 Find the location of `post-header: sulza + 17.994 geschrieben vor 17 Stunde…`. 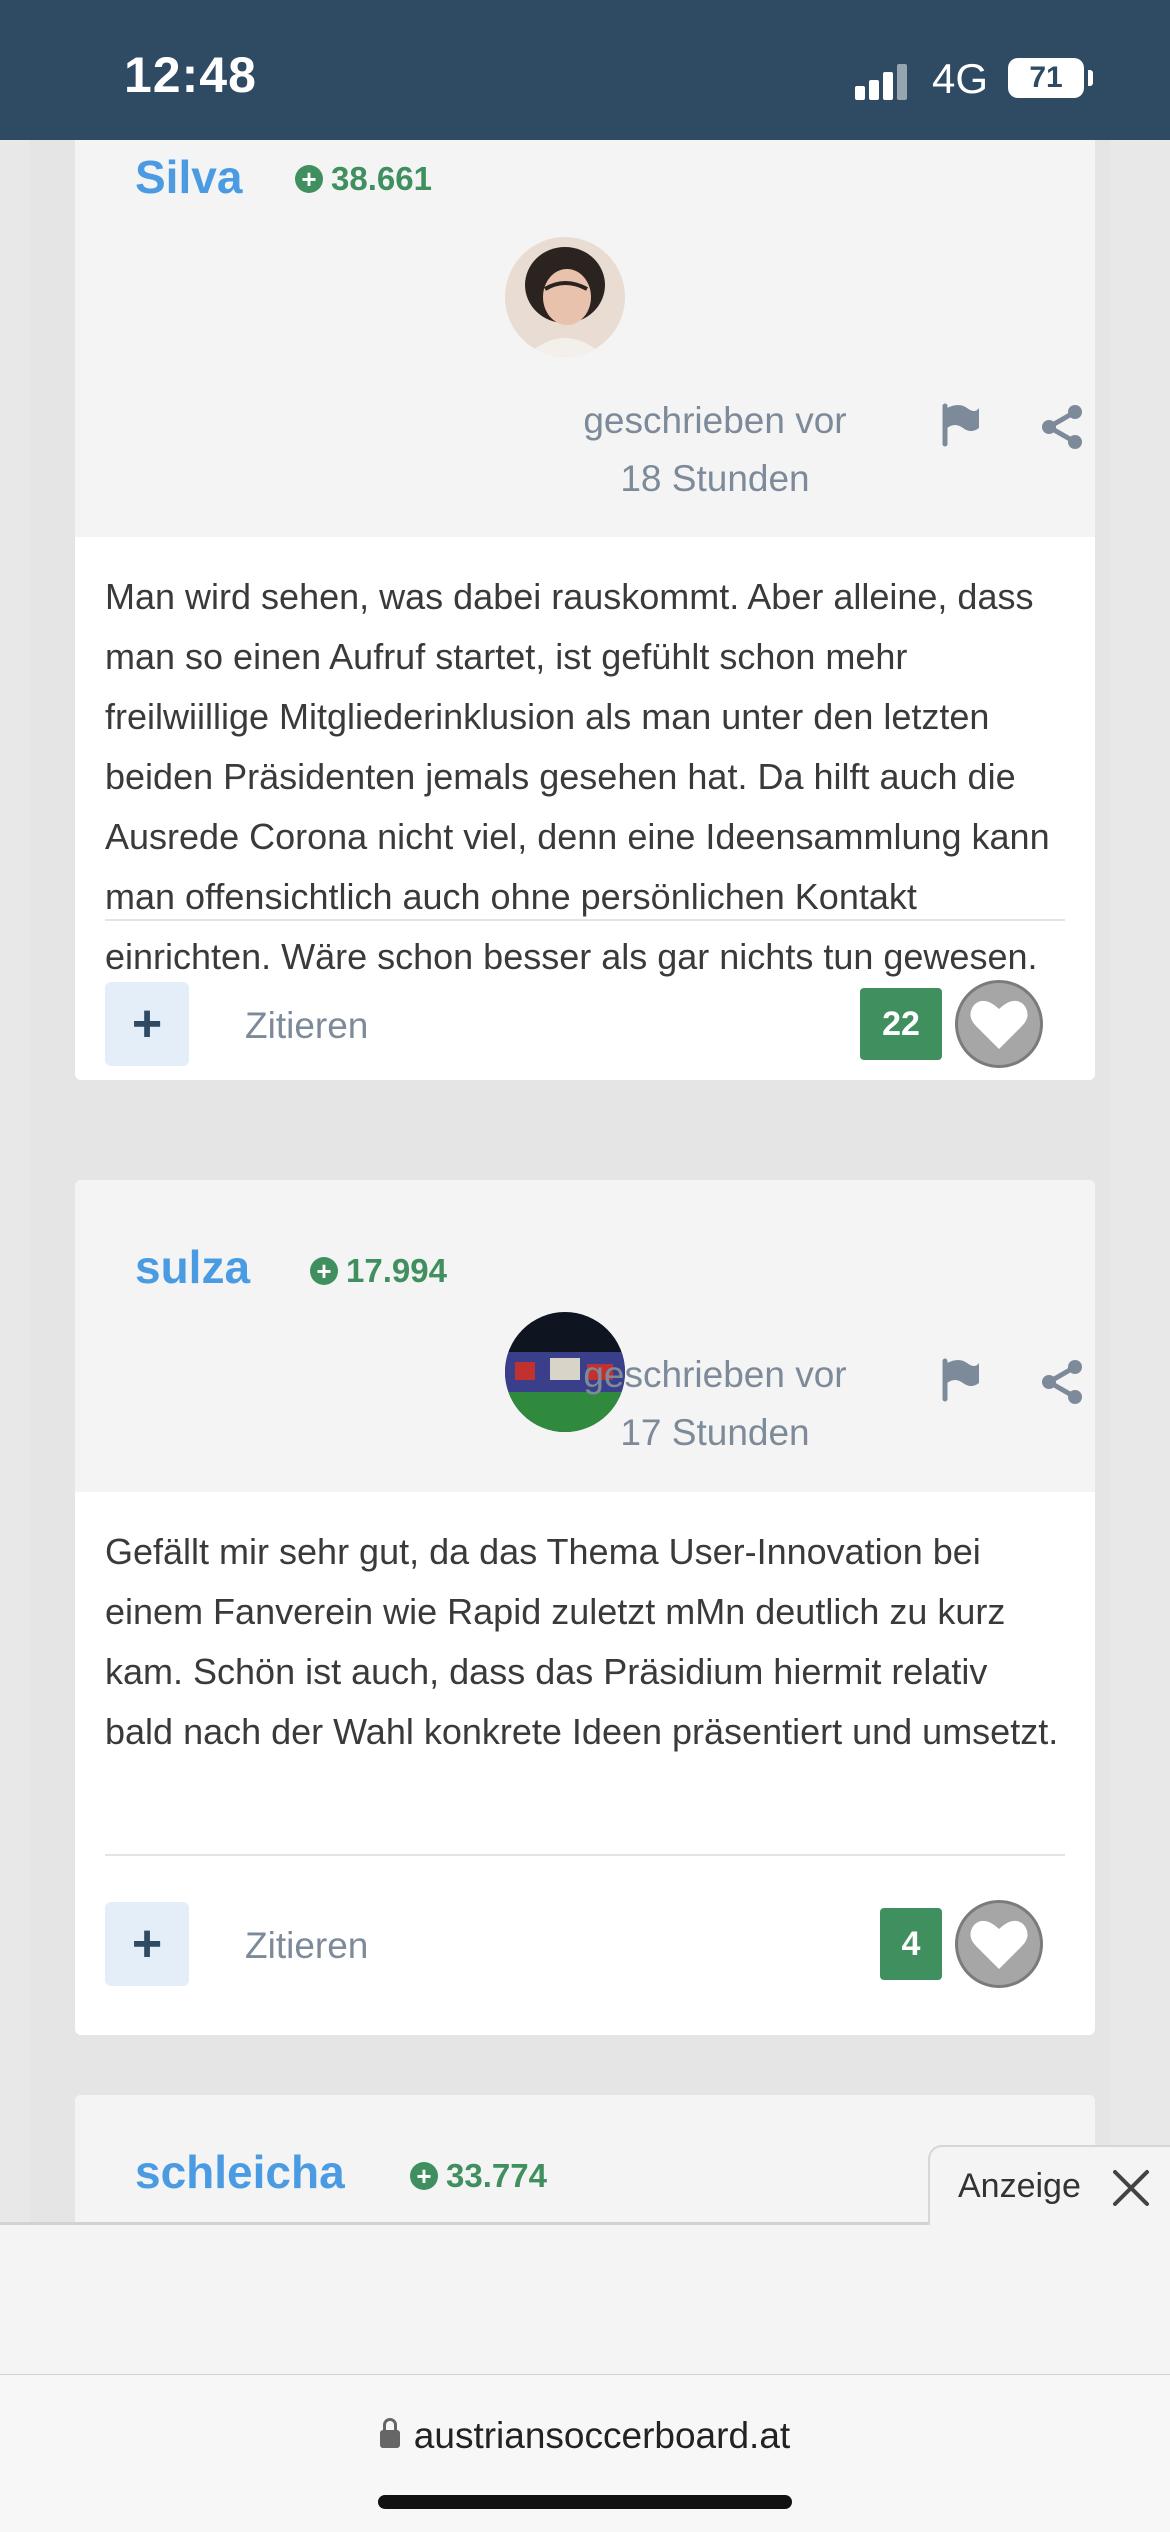

post-header: sulza + 17.994 geschrieben vor 17 Stunde… is located at coordinates (585, 1336).